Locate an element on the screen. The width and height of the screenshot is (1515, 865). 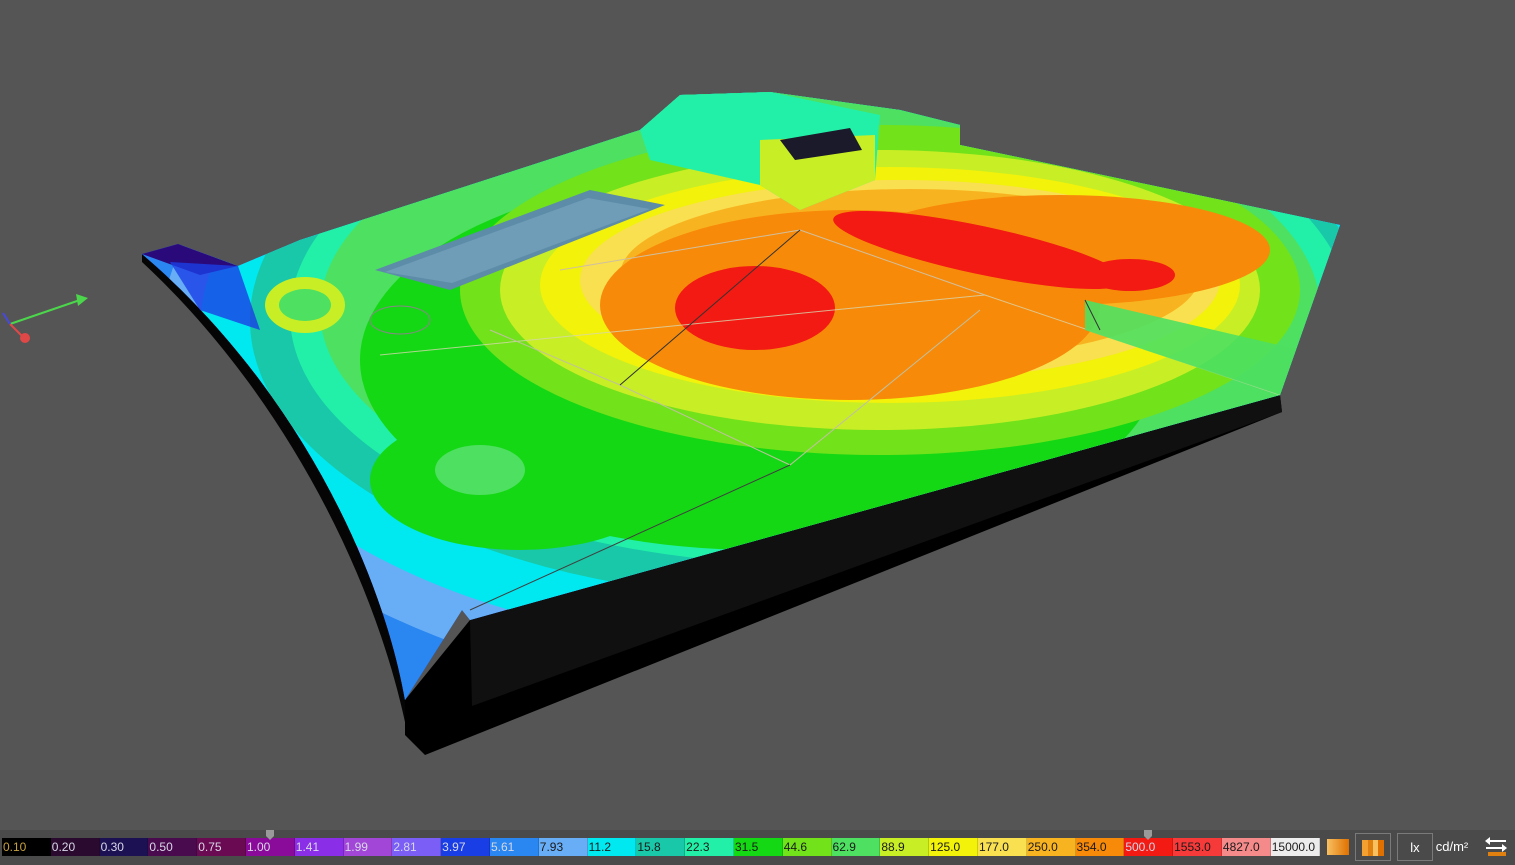
gradient-stepped-button is located at coordinates (1373, 847).